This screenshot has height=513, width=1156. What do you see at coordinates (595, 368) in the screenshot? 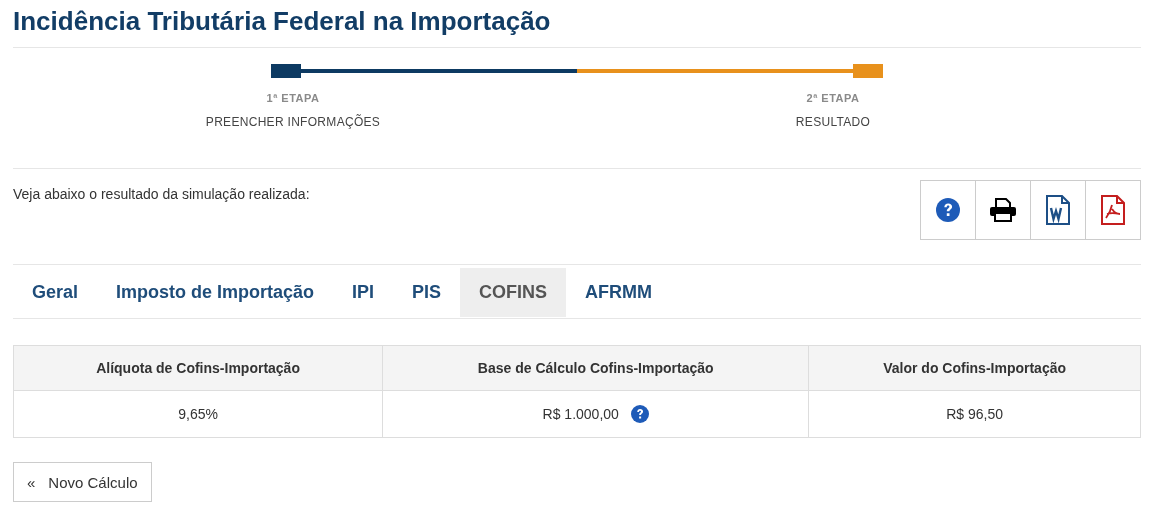
I see `column-header: Base de Cálculo Cofins-Importação` at bounding box center [595, 368].